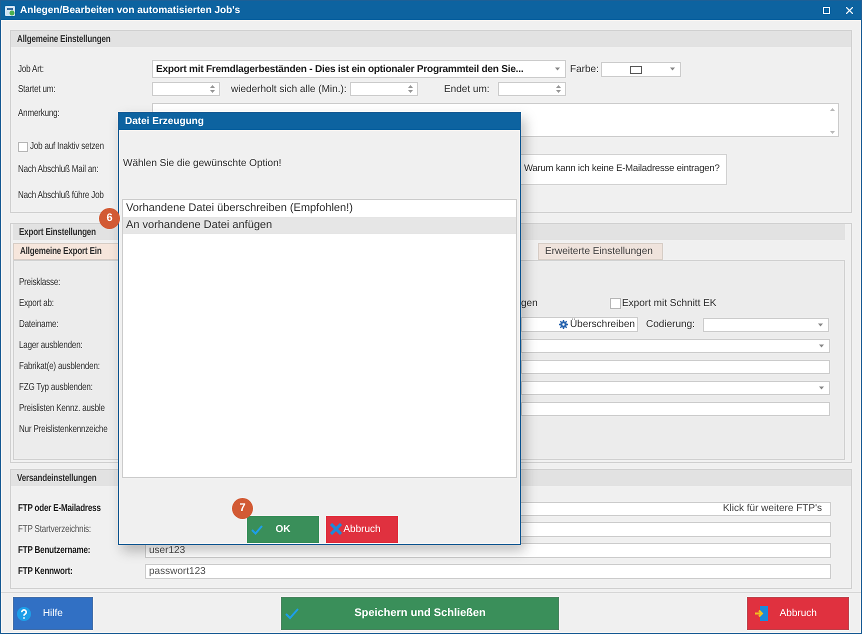 This screenshot has height=634, width=862. I want to click on dialog-title: Datei Erzeugung, so click(164, 122).